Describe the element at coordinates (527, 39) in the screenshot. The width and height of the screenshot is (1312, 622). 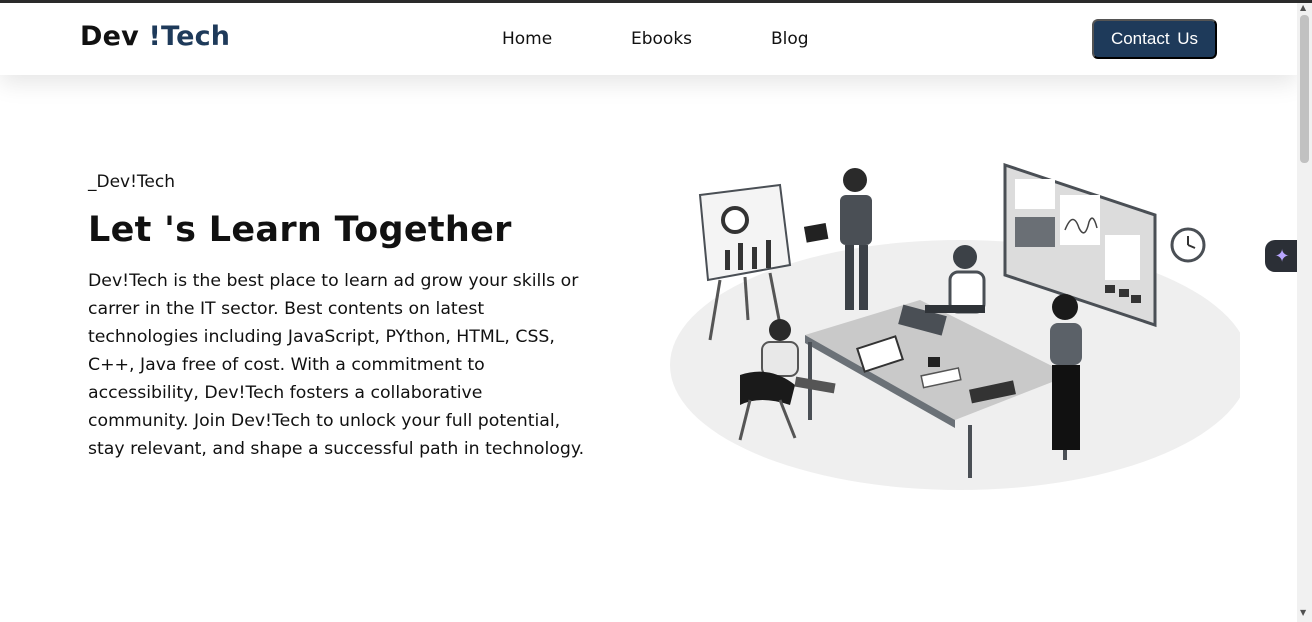
I see `nav-home-link: Home` at that location.